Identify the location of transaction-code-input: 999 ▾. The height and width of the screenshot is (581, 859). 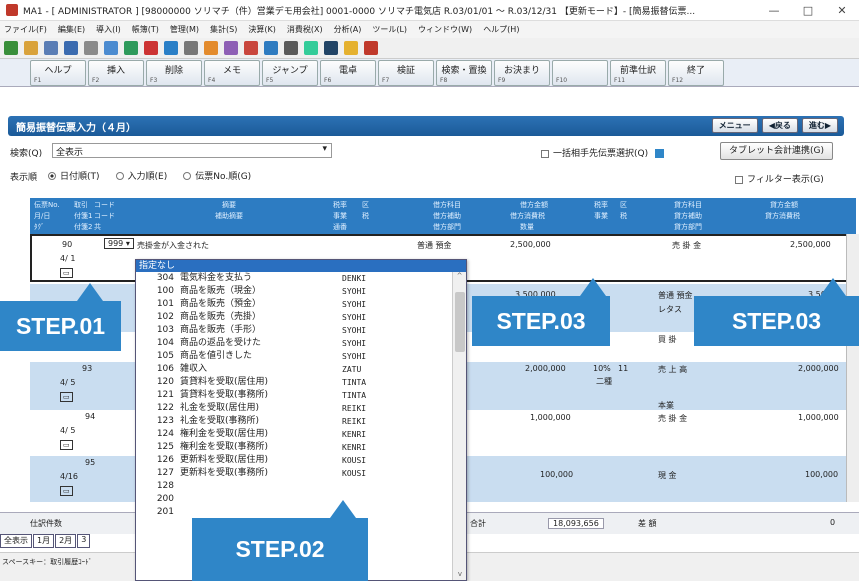
(119, 243).